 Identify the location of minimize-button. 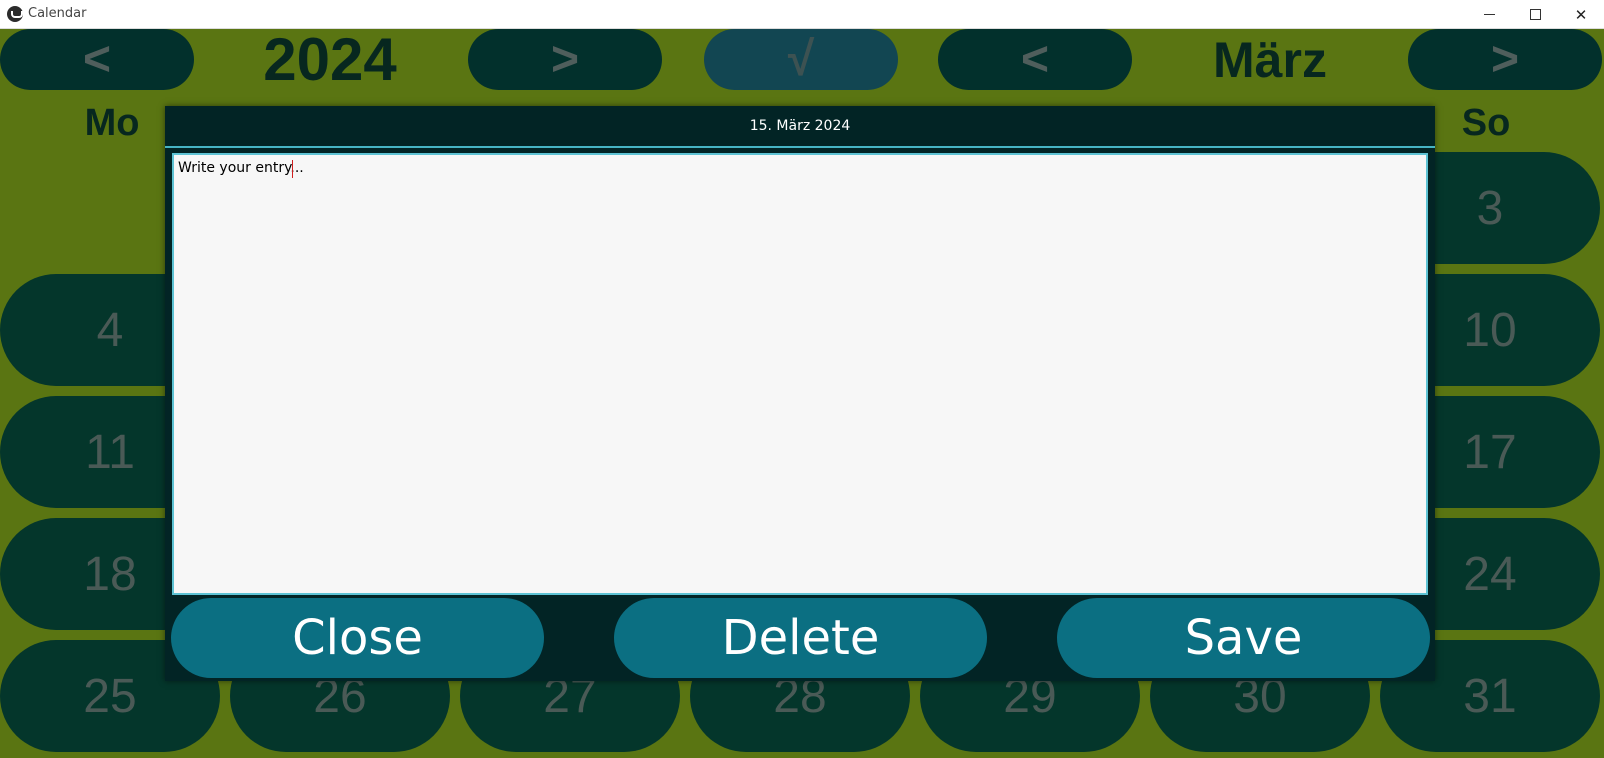
(1489, 14).